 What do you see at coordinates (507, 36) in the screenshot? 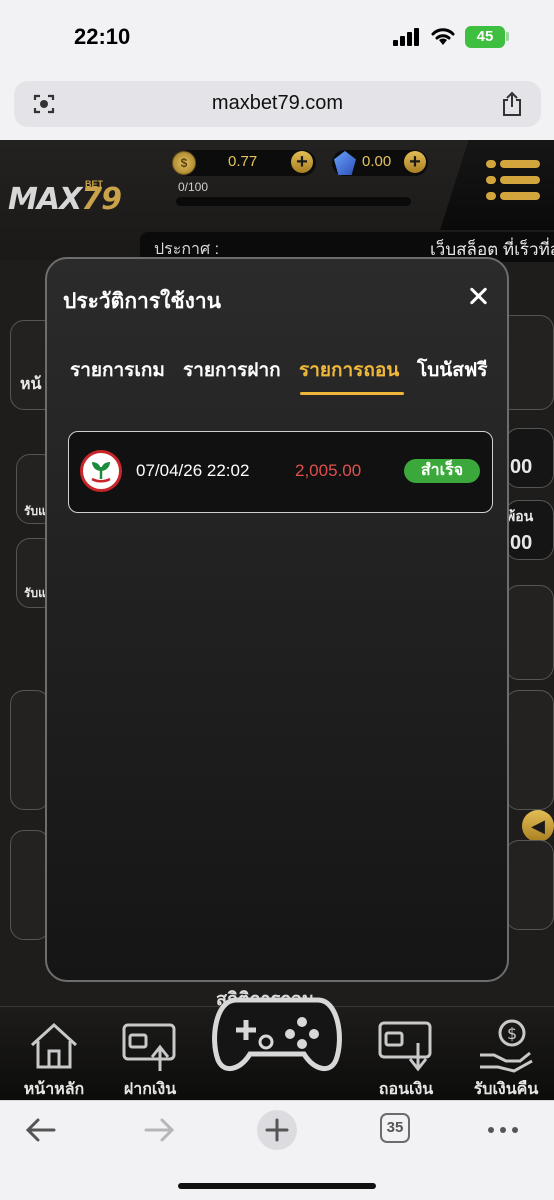
I see `battery-tip` at bounding box center [507, 36].